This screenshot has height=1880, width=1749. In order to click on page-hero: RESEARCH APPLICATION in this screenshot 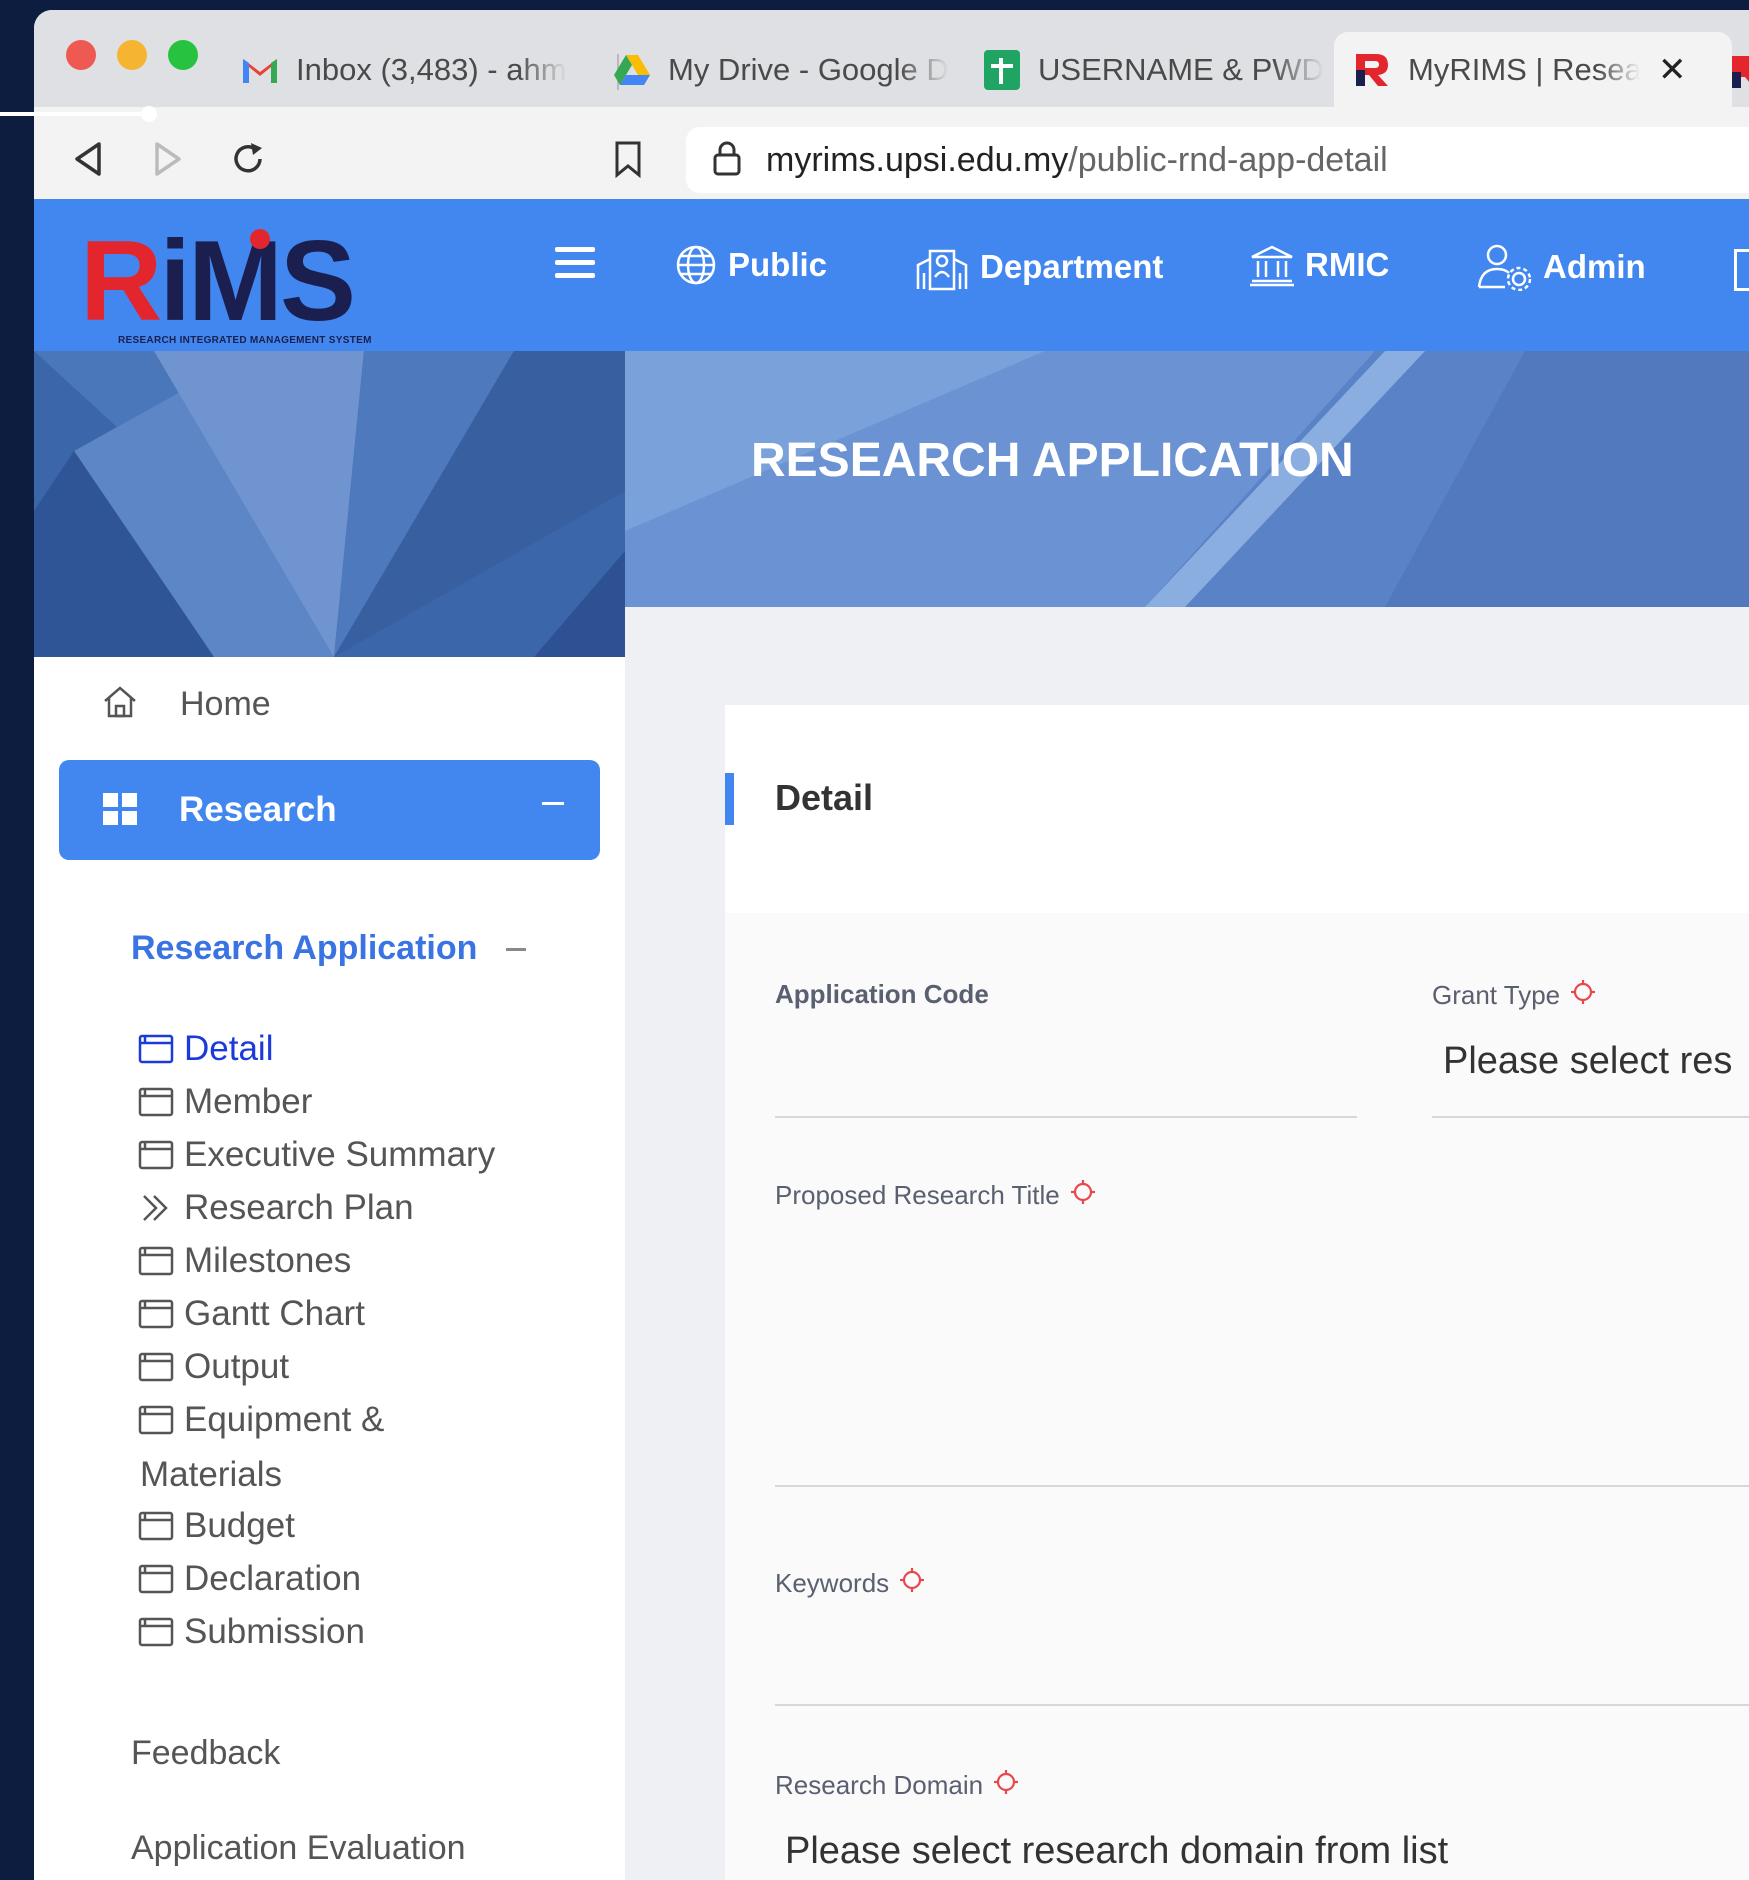, I will do `click(1187, 479)`.